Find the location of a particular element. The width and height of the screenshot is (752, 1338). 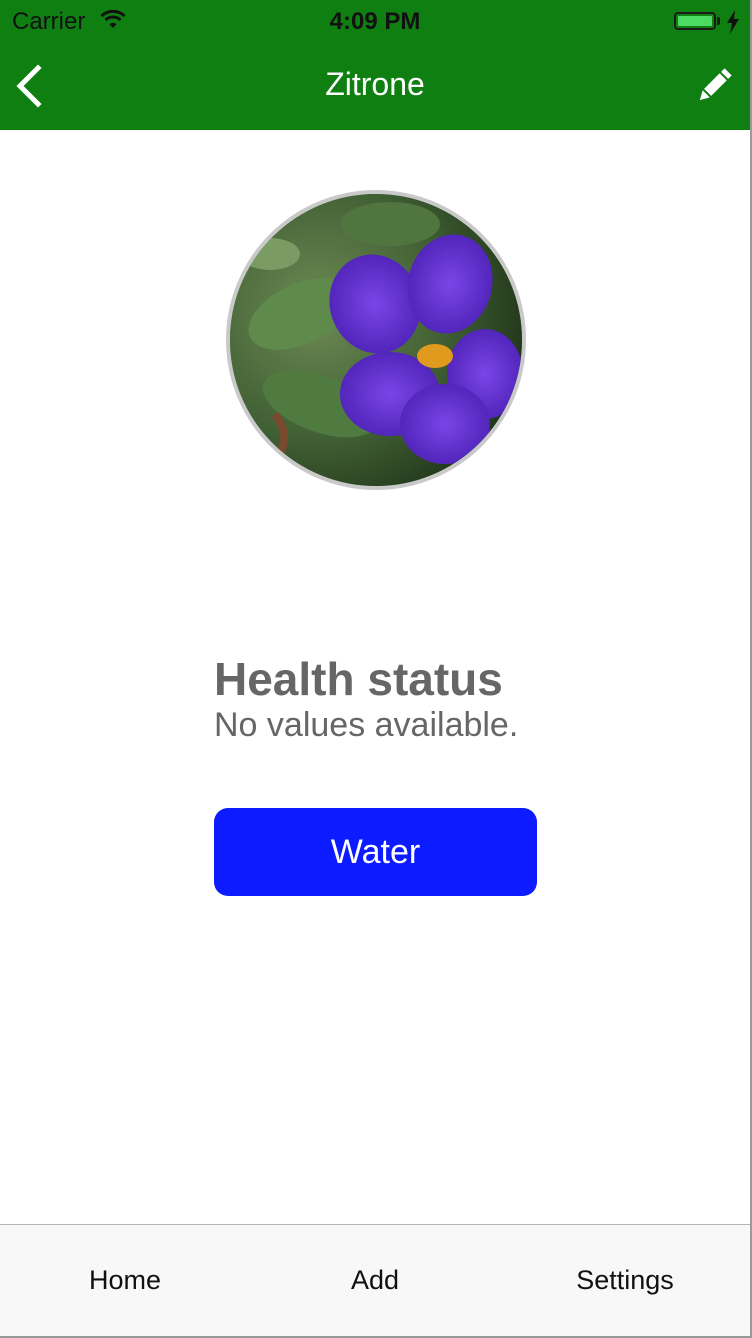

health-status-heading: Health status is located at coordinates (358, 679).